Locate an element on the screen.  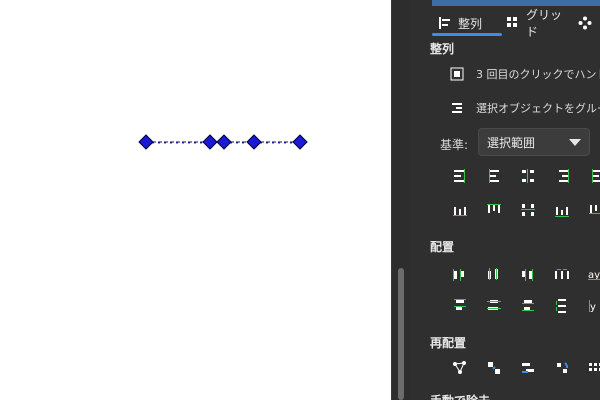
svg-text: y is located at coordinates (593, 307).